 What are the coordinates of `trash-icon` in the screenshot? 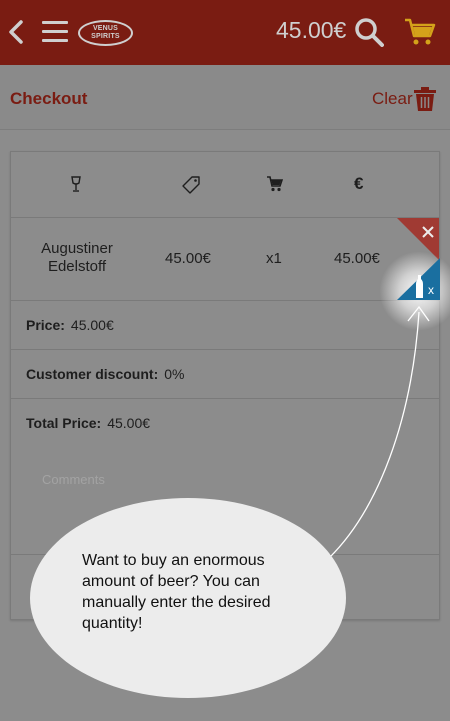 It's located at (425, 99).